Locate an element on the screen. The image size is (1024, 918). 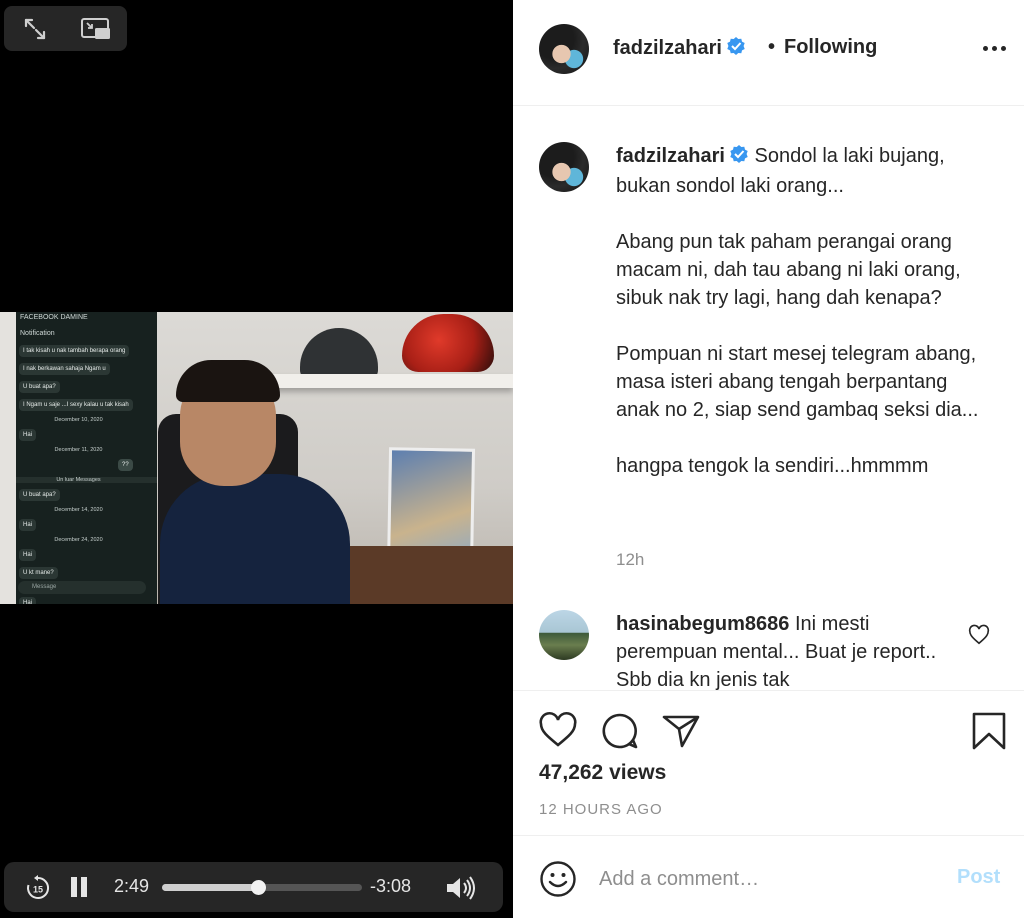
post-actions: 47,262 views 12 HOURS AGO is located at coordinates (768, 763).